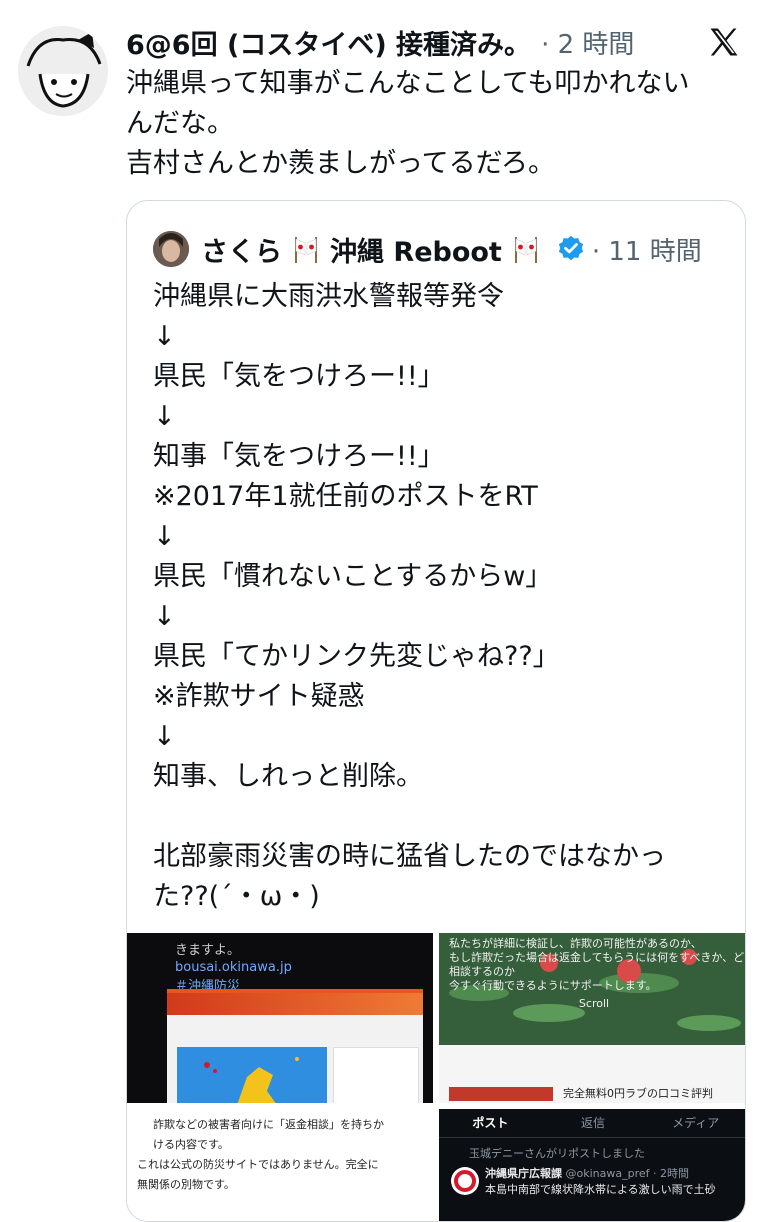 The height and width of the screenshot is (1222, 764). Describe the element at coordinates (295, 1004) in the screenshot. I see `website-header-bar` at that location.